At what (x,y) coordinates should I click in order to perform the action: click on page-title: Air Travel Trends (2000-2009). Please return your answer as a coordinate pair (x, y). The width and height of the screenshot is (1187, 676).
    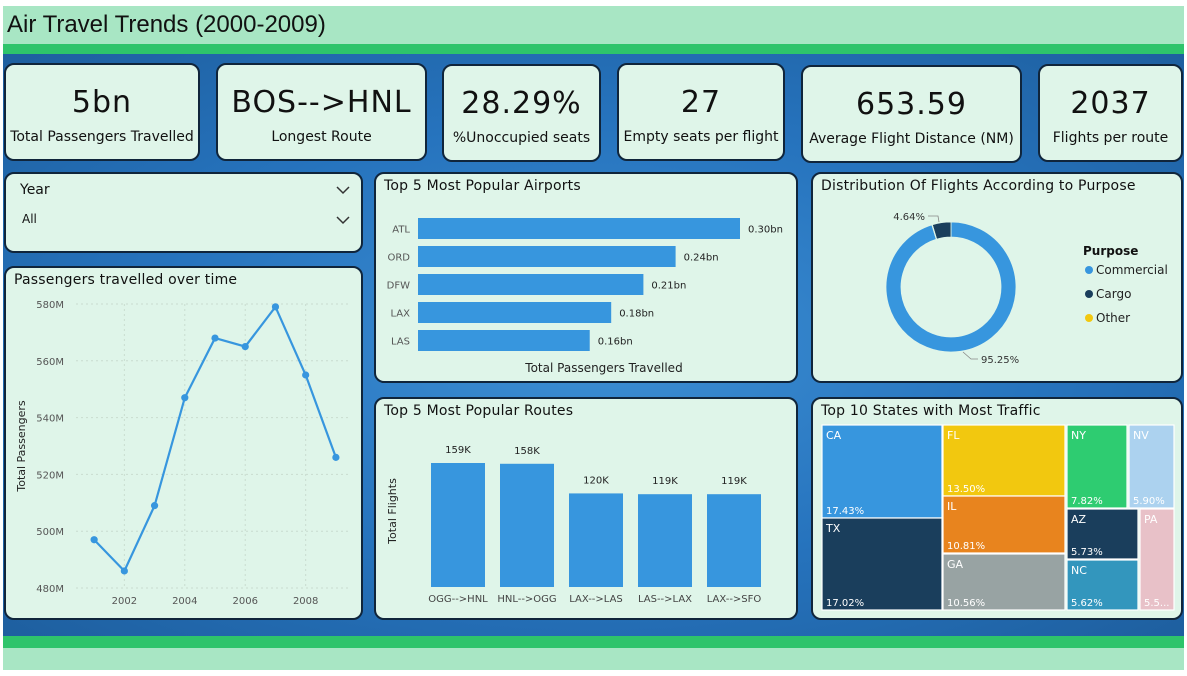
    Looking at the image, I should click on (166, 24).